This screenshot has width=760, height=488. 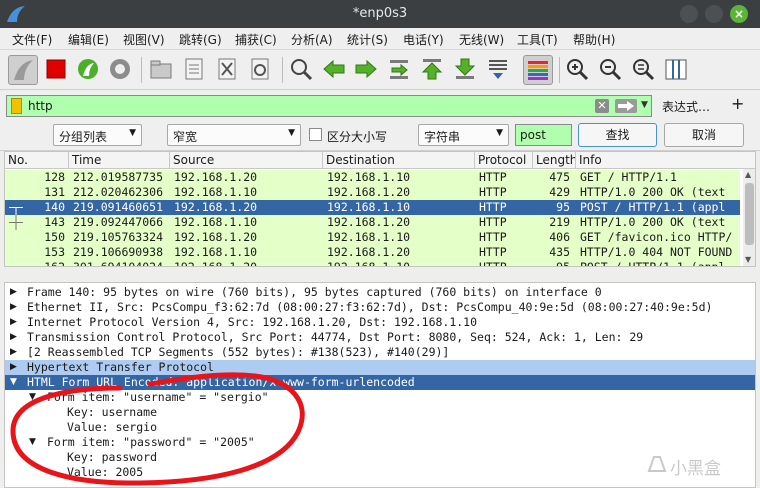 I want to click on packet-cell-len: 95, so click(x=563, y=263).